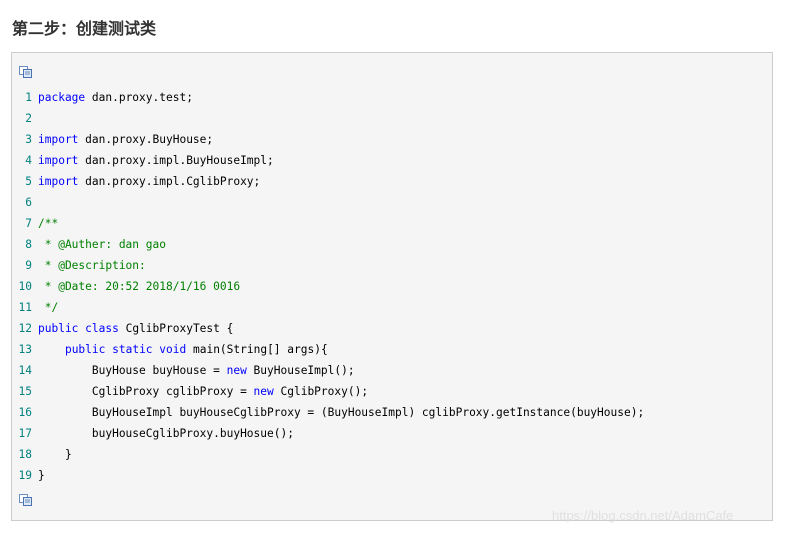  I want to click on code-line: 3 import dan.proxy.BuyHouse;, so click(392, 139).